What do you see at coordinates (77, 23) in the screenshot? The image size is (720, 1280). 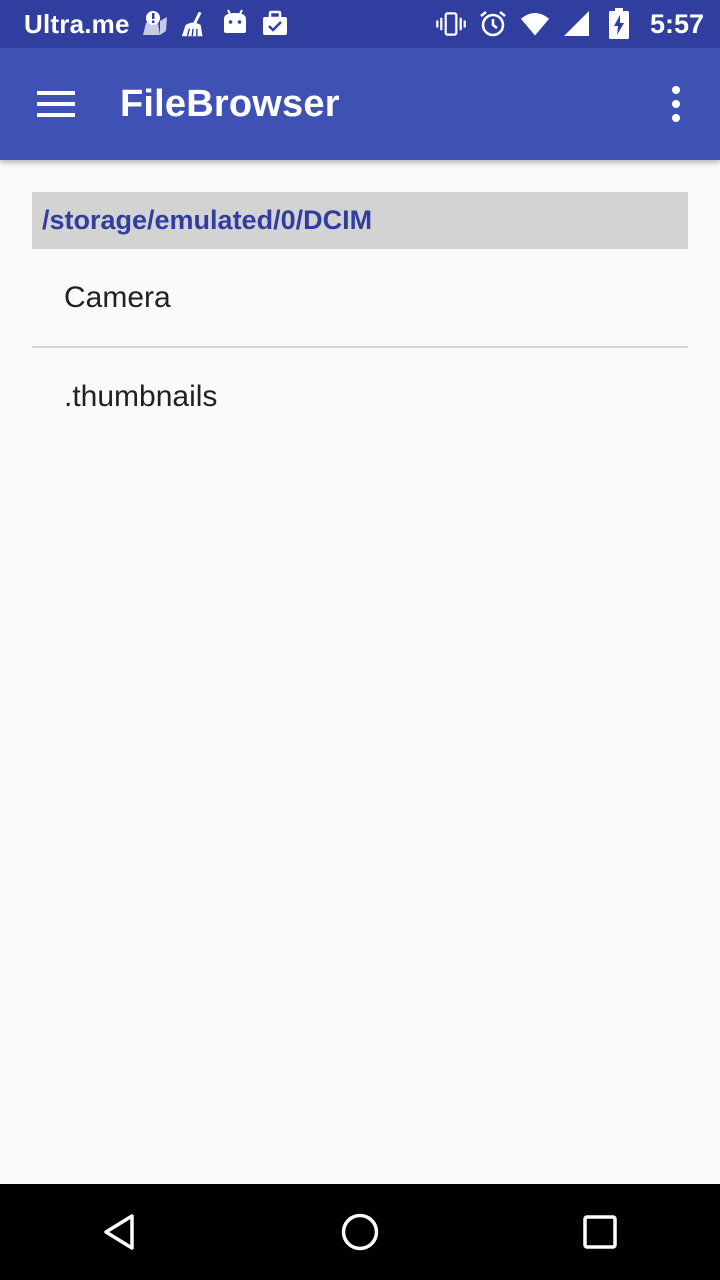 I see `carrier-name: Ultra.me` at bounding box center [77, 23].